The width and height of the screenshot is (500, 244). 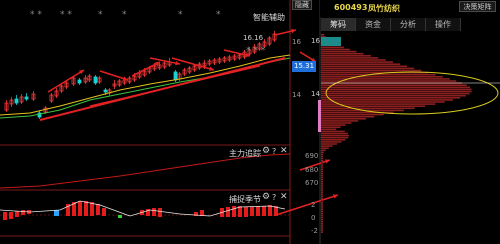 What do you see at coordinates (443, 24) in the screenshot?
I see `tab-operation: 操作` at bounding box center [443, 24].